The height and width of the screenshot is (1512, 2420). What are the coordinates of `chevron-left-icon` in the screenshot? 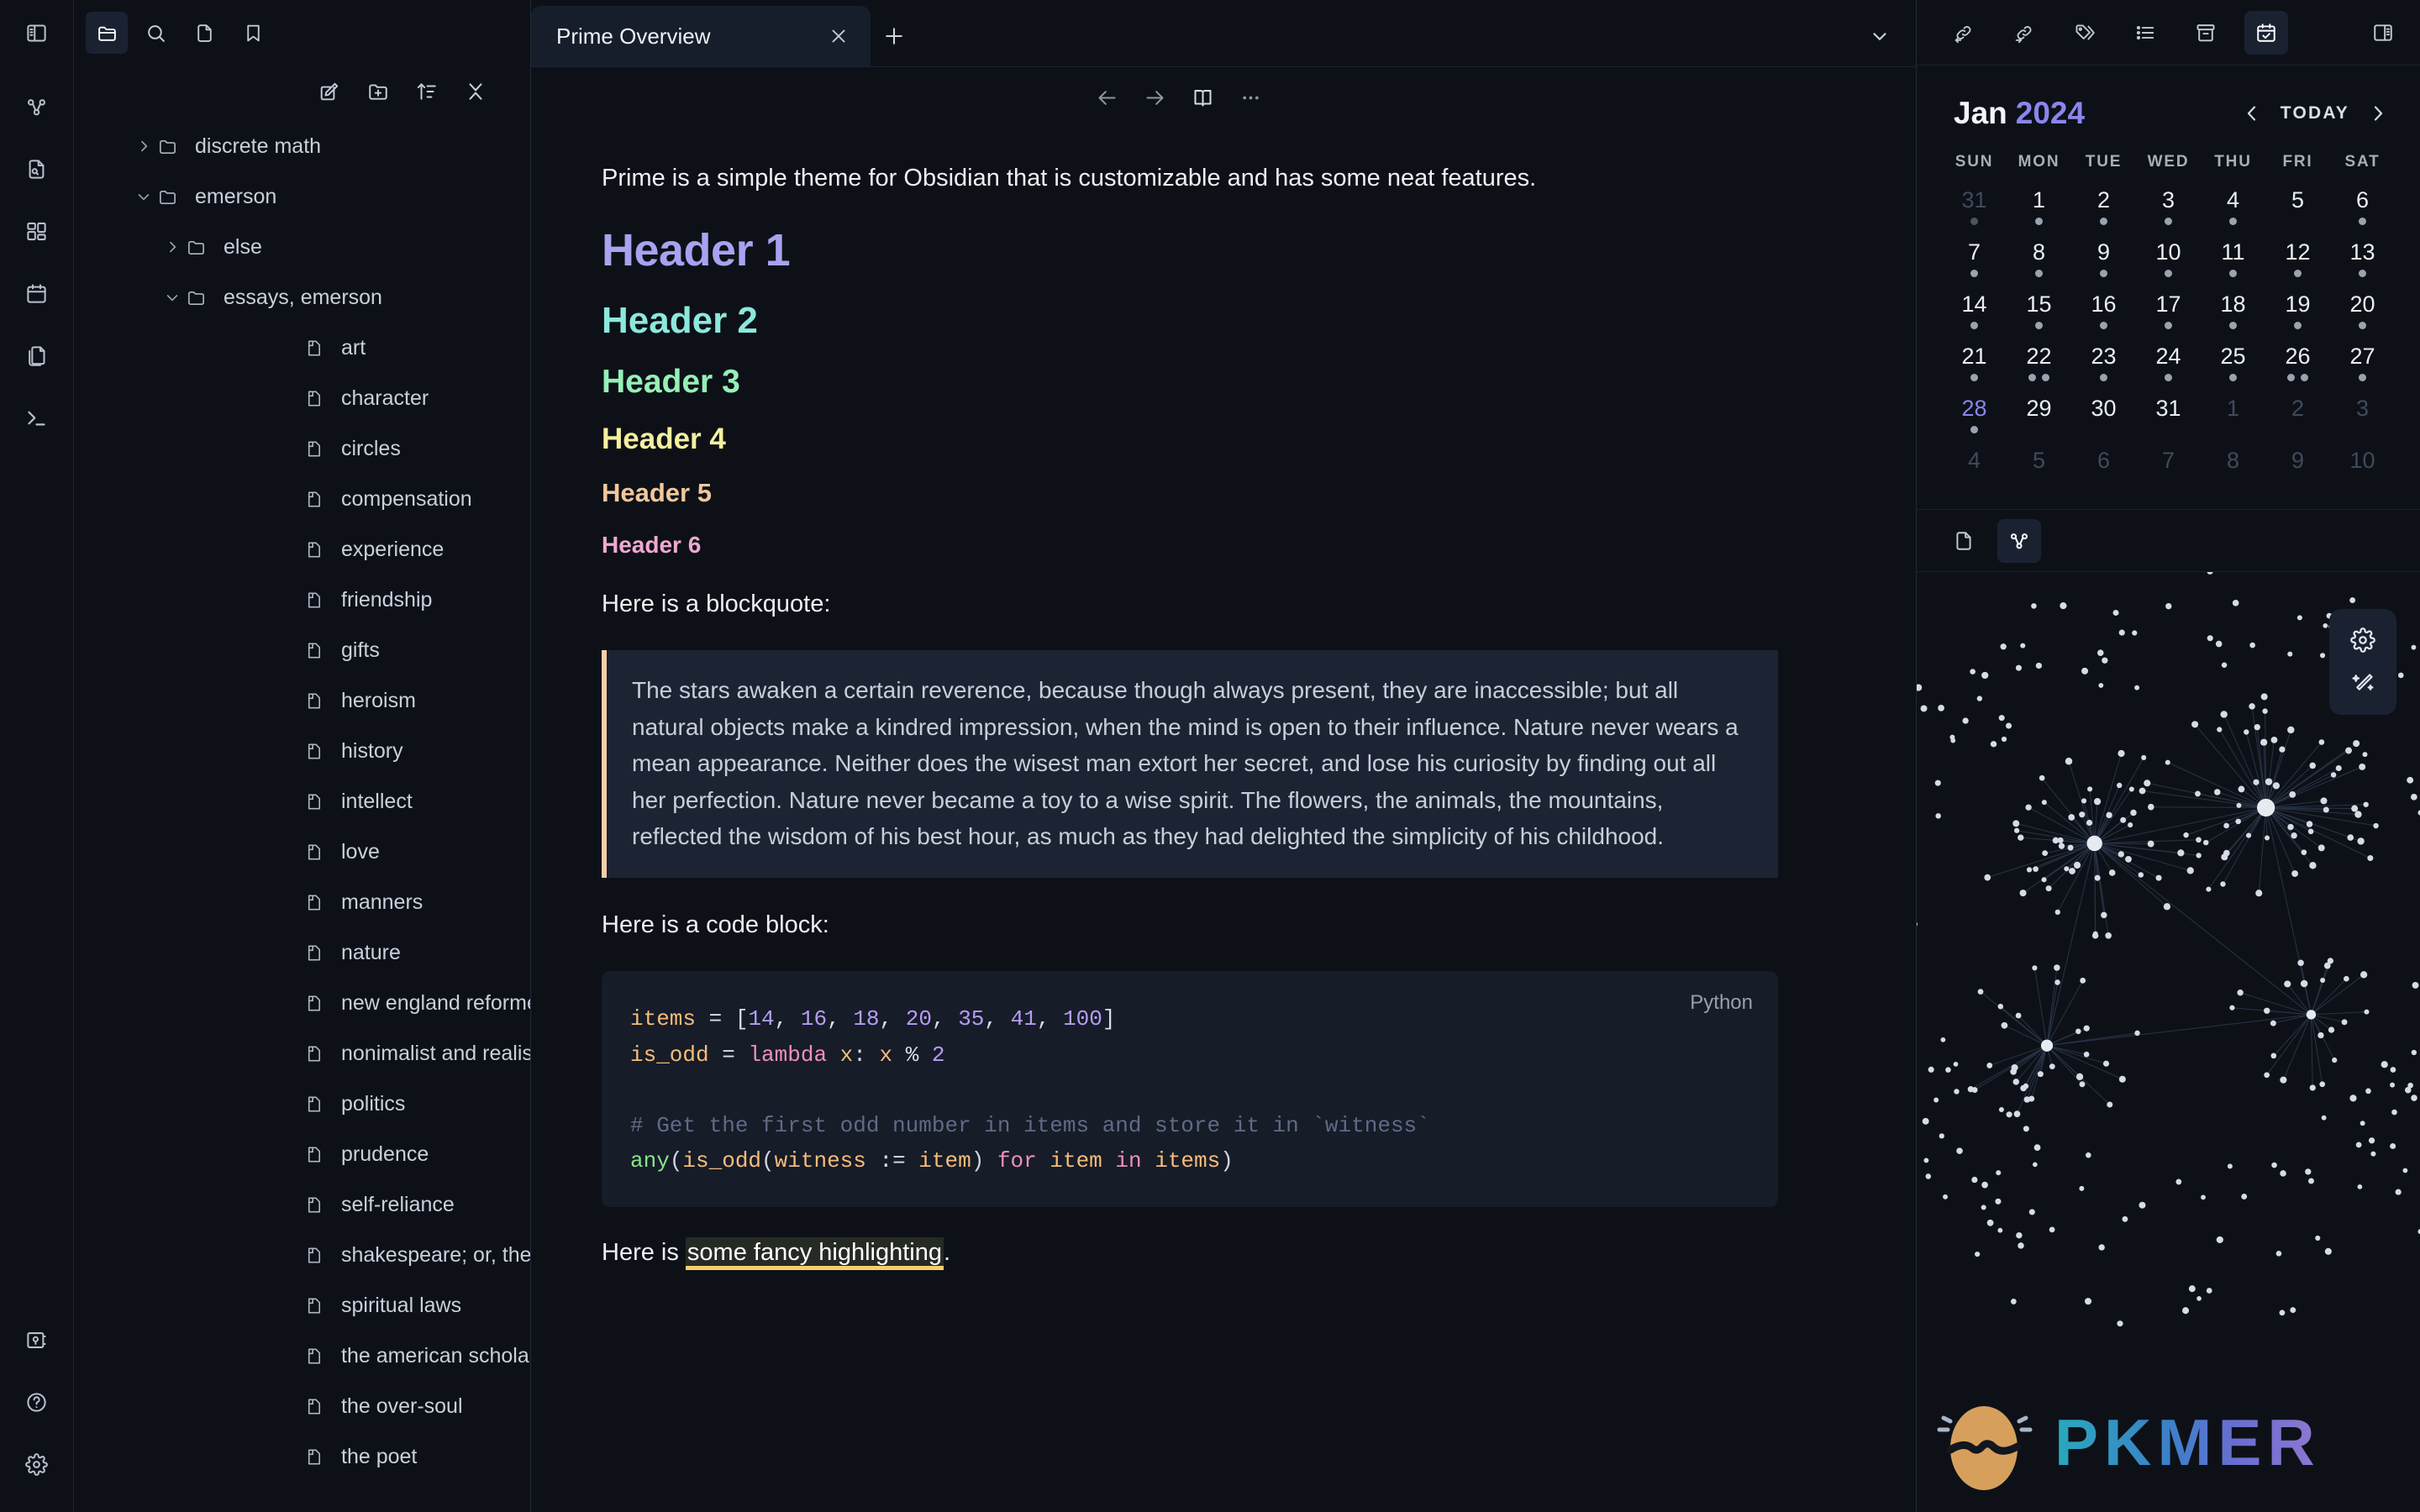 It's located at (2252, 113).